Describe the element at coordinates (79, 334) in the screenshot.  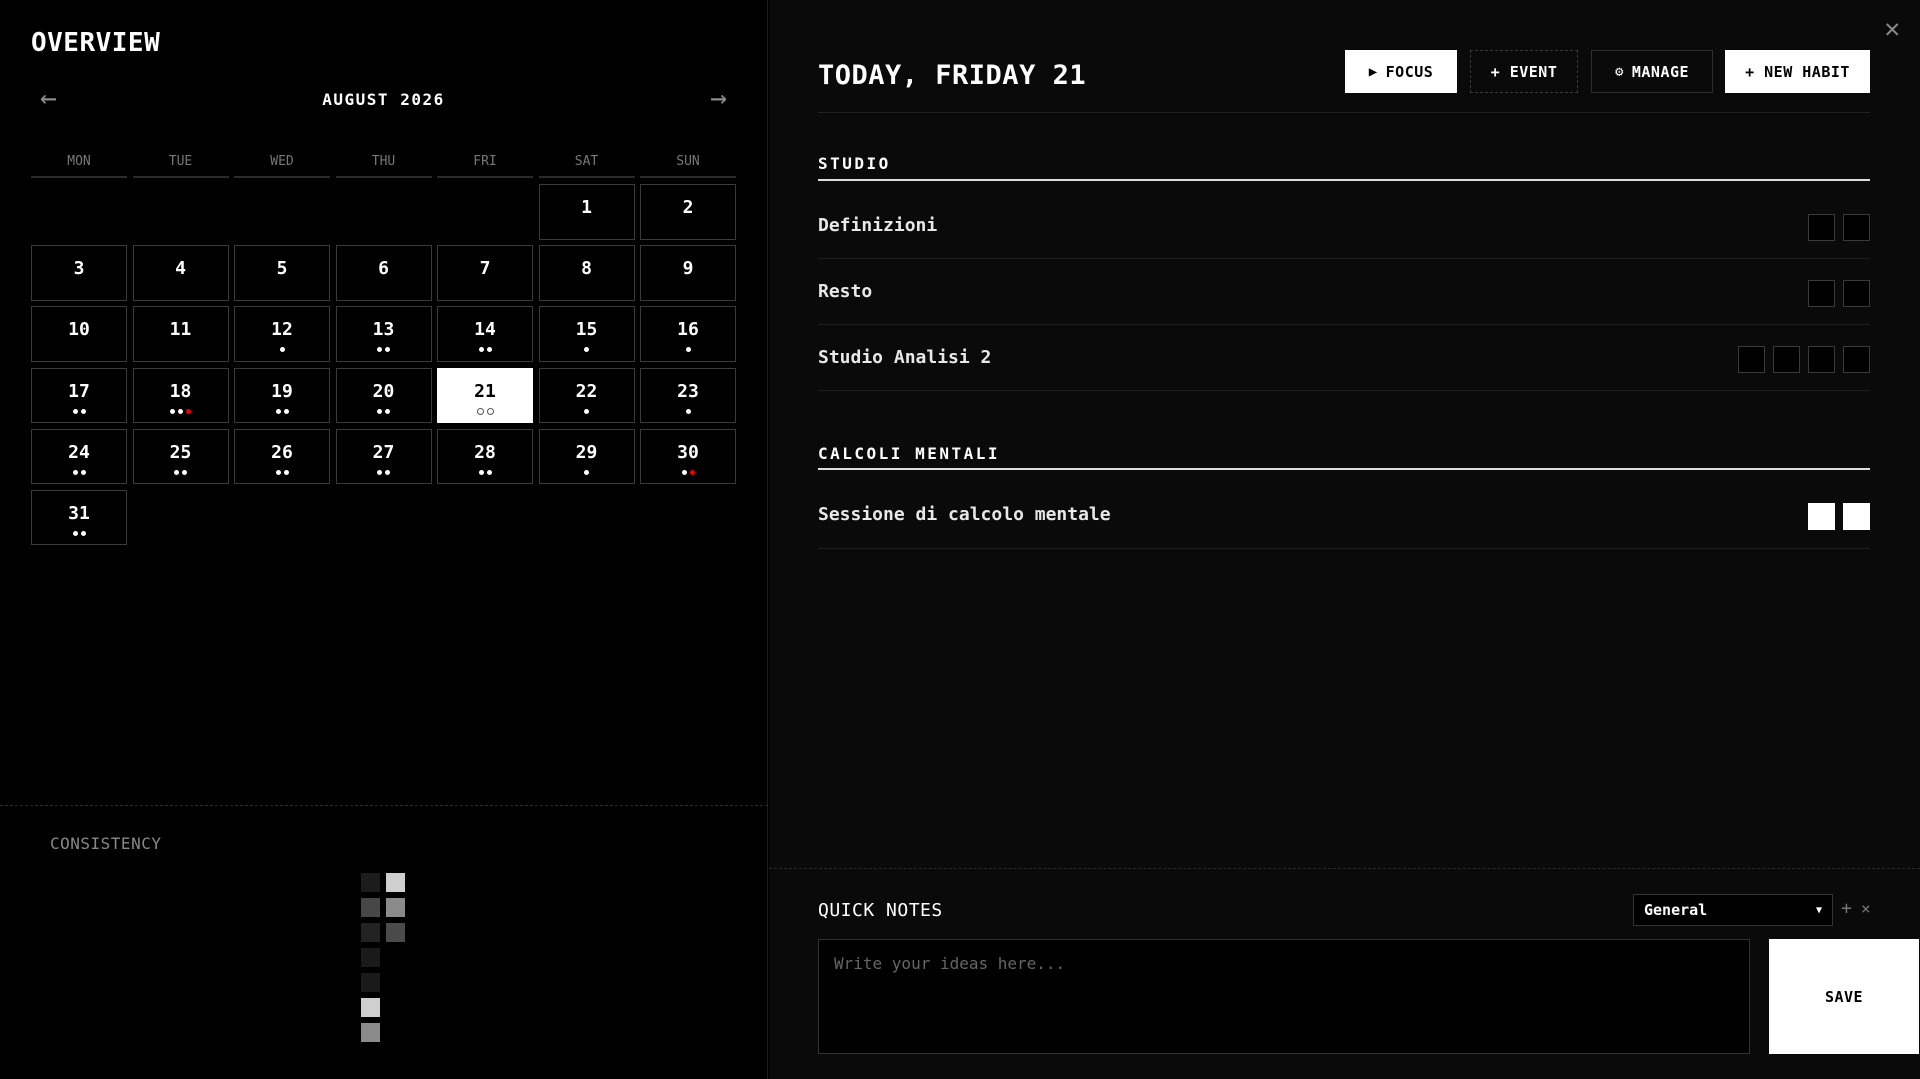
I see `calendar-day: 10` at that location.